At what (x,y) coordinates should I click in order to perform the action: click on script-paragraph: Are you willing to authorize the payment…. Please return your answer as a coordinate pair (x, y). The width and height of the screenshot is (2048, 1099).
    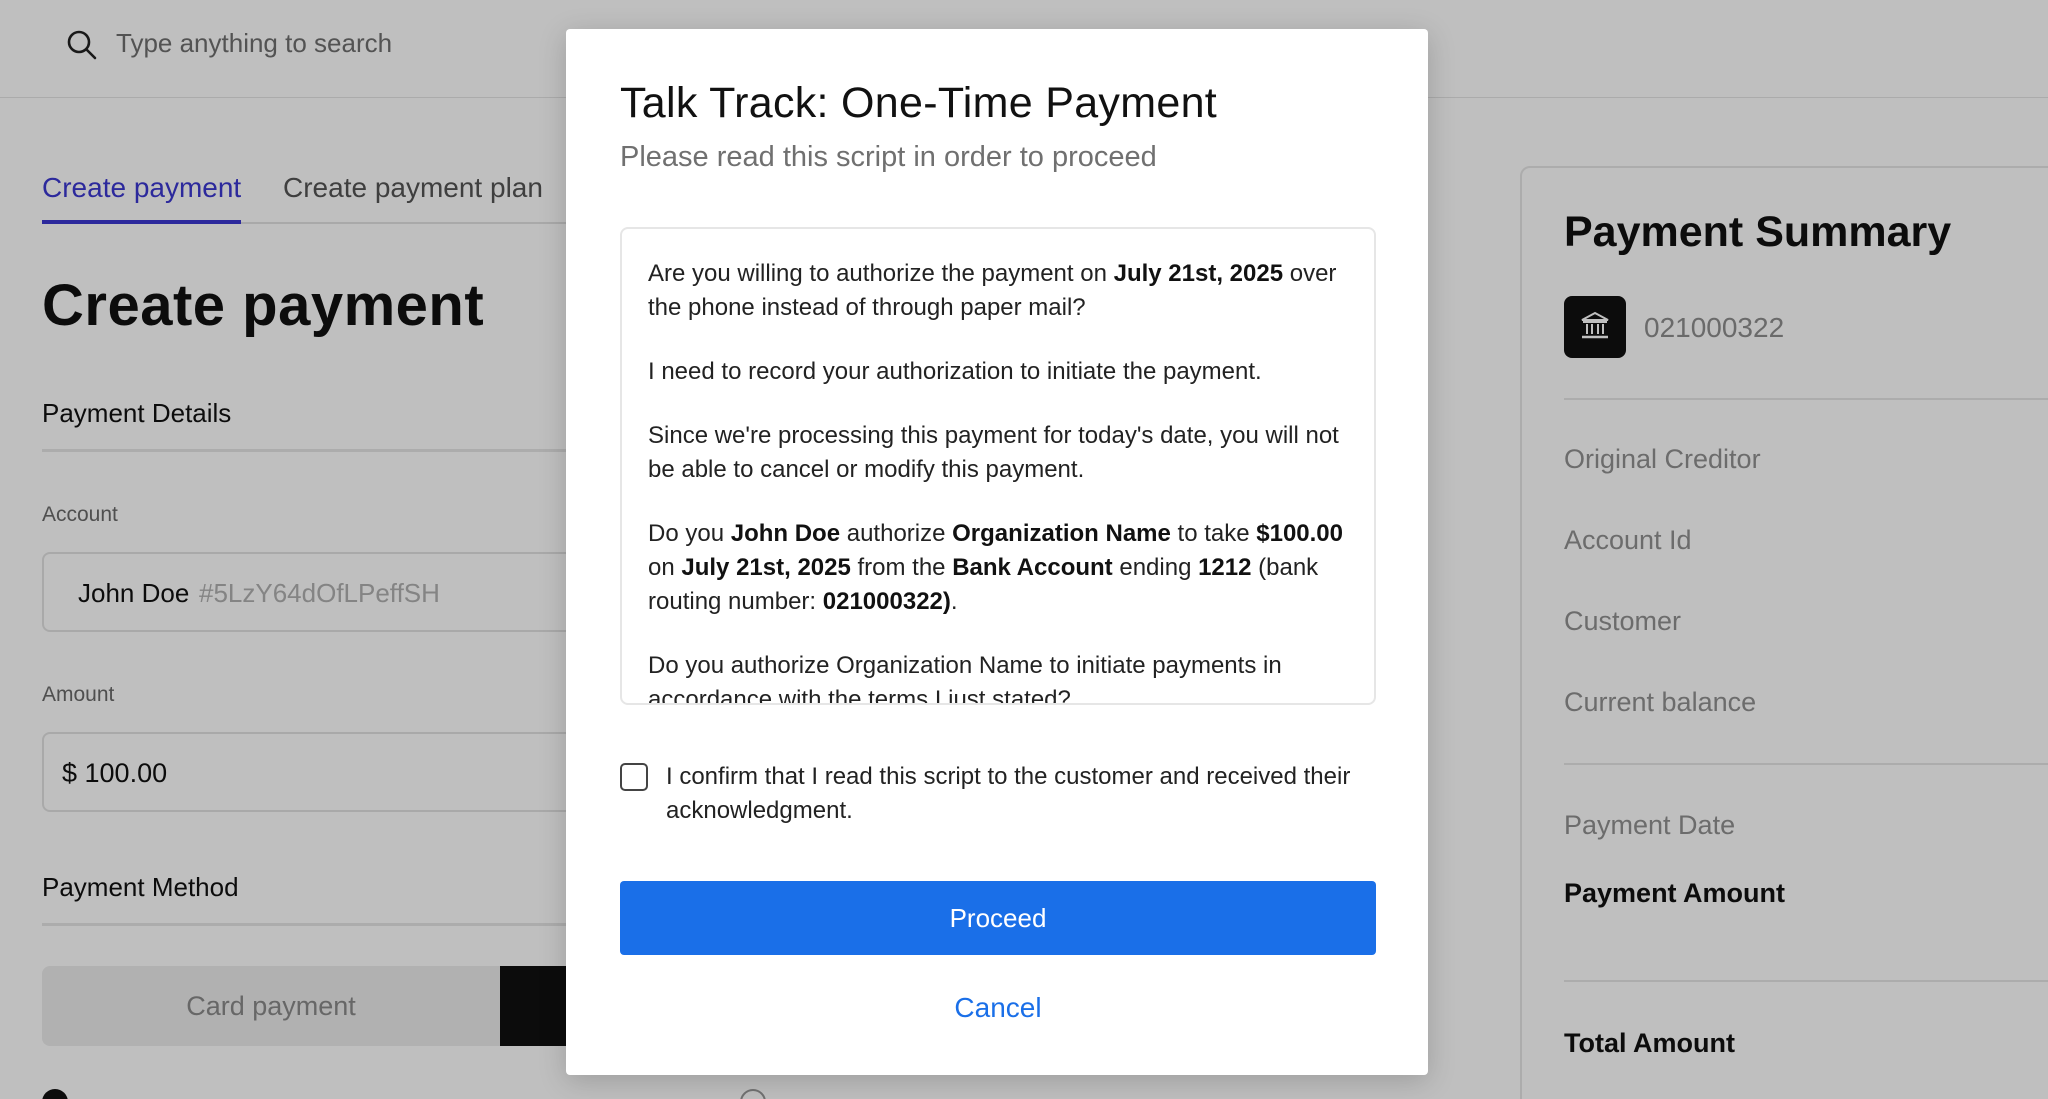
    Looking at the image, I should click on (992, 290).